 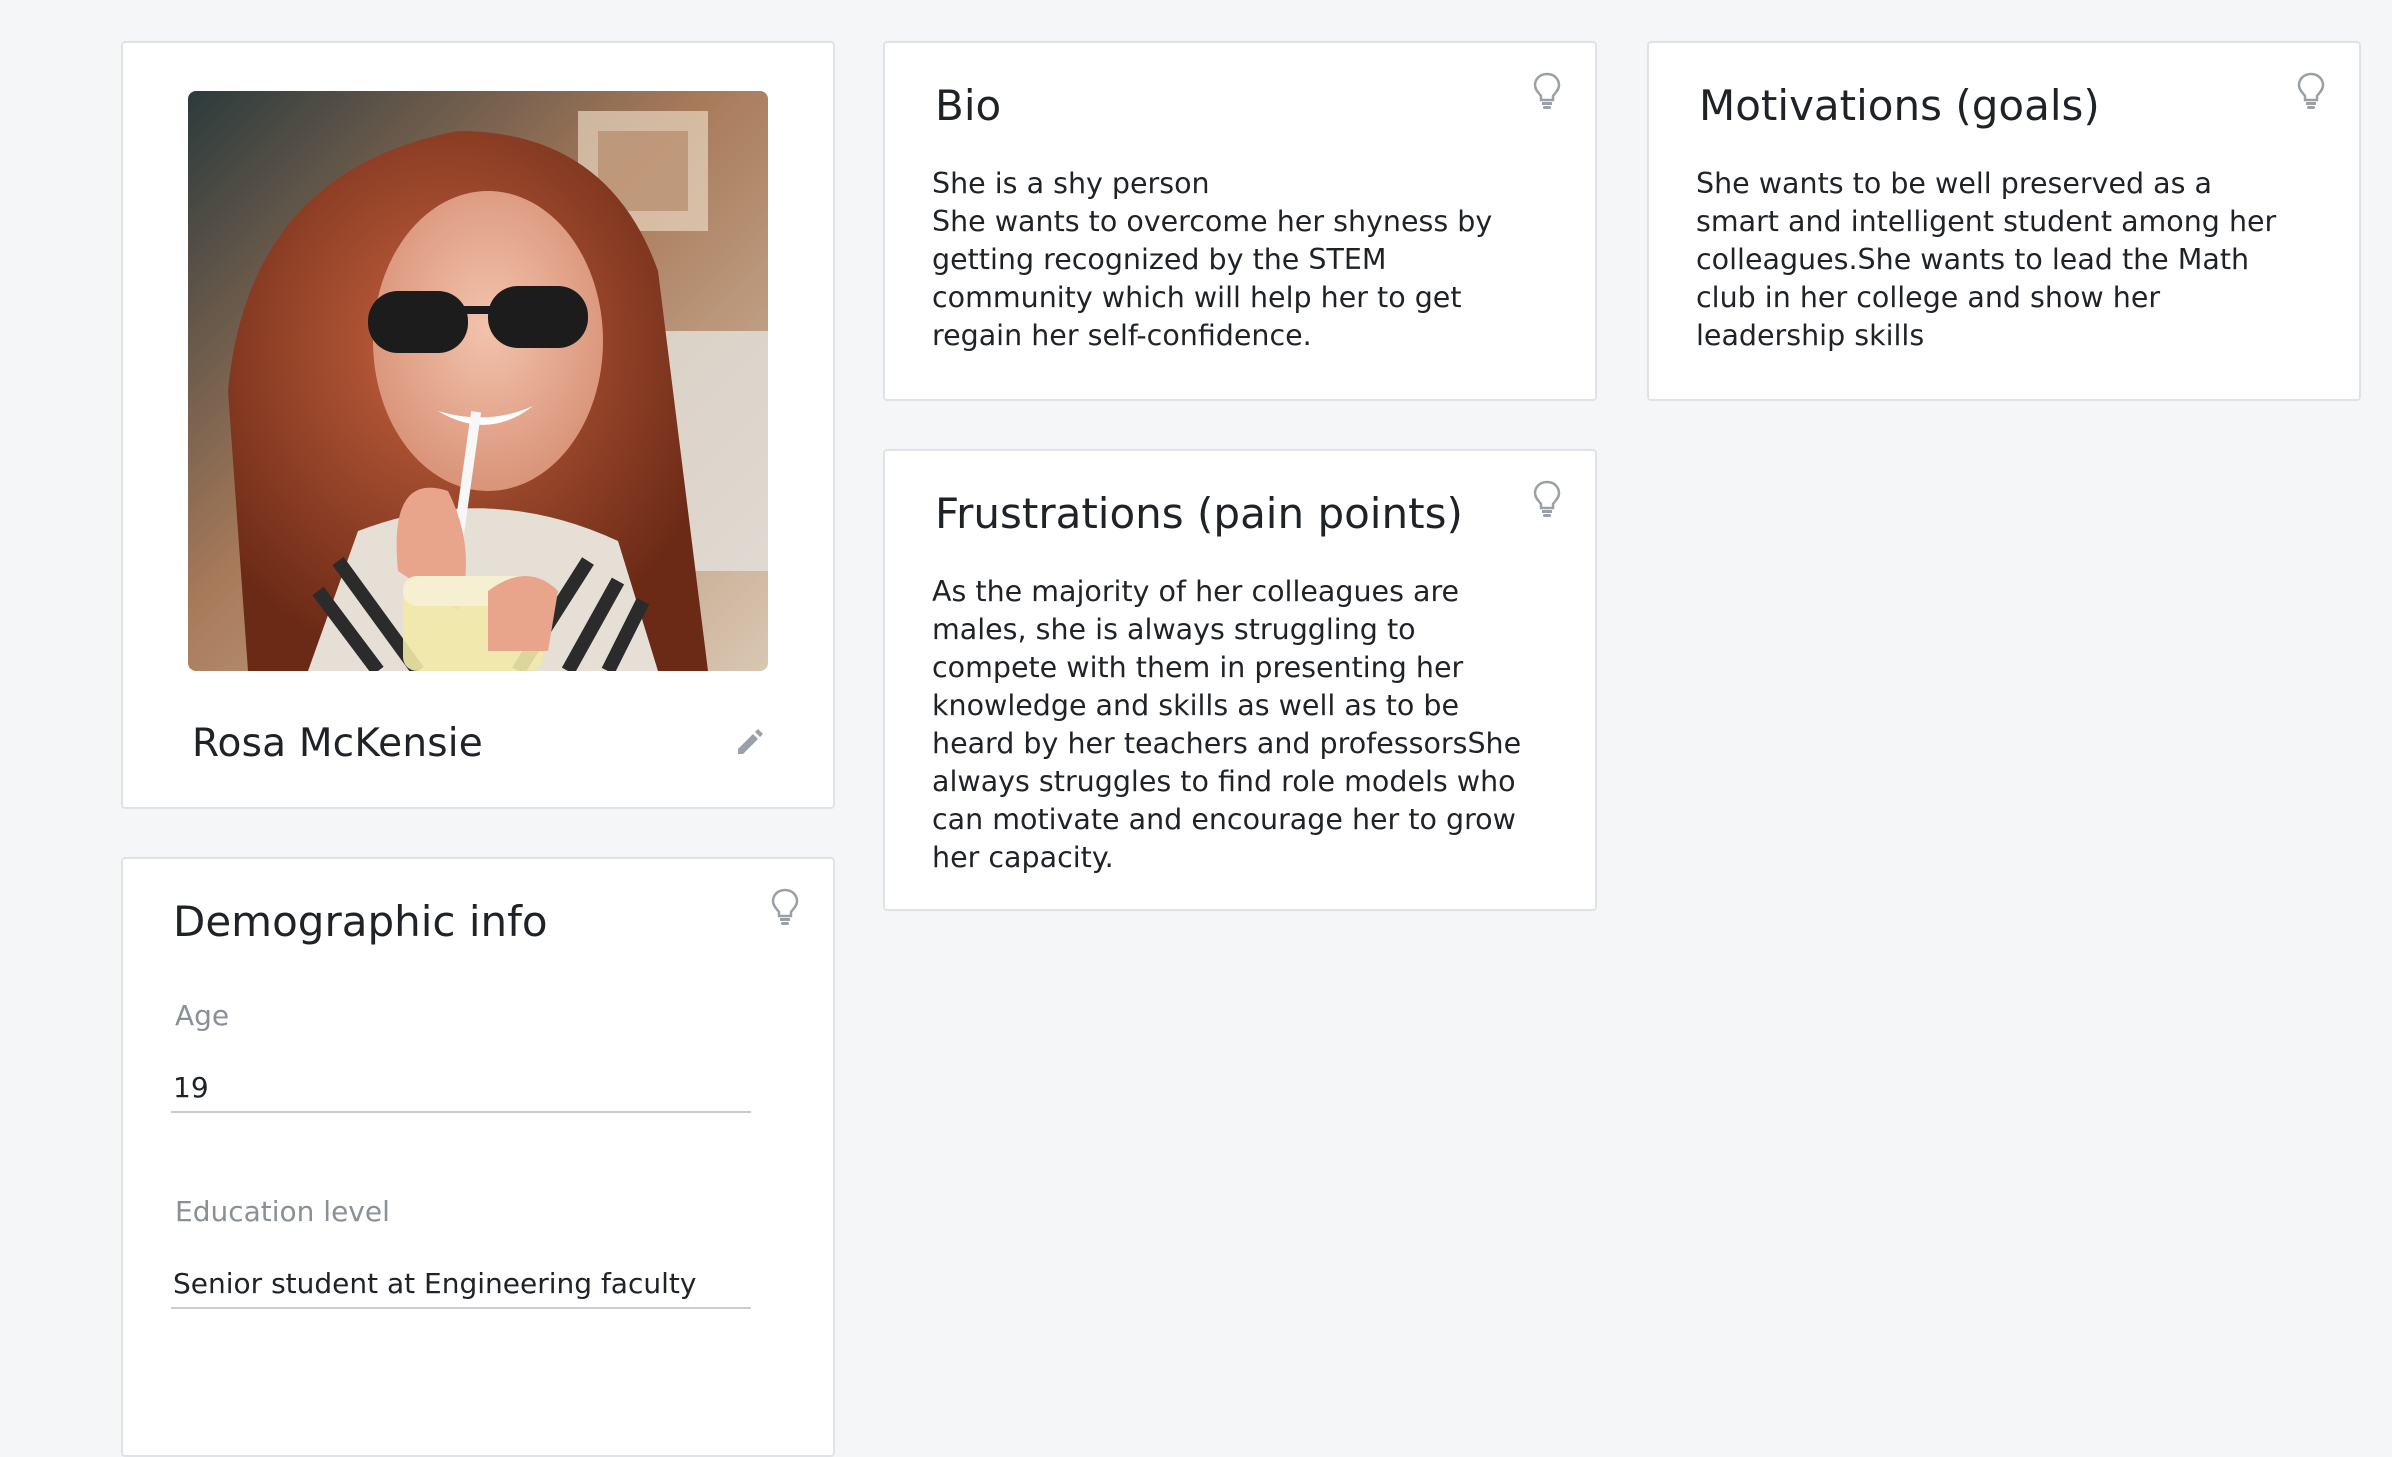 I want to click on frustrations-hint-button, so click(x=1547, y=499).